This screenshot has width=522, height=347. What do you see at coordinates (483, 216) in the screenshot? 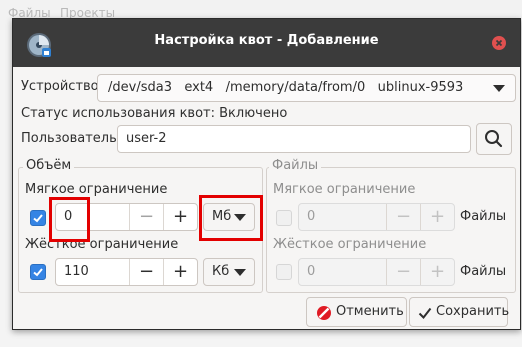
I see `files-soft-unit: Файлы` at bounding box center [483, 216].